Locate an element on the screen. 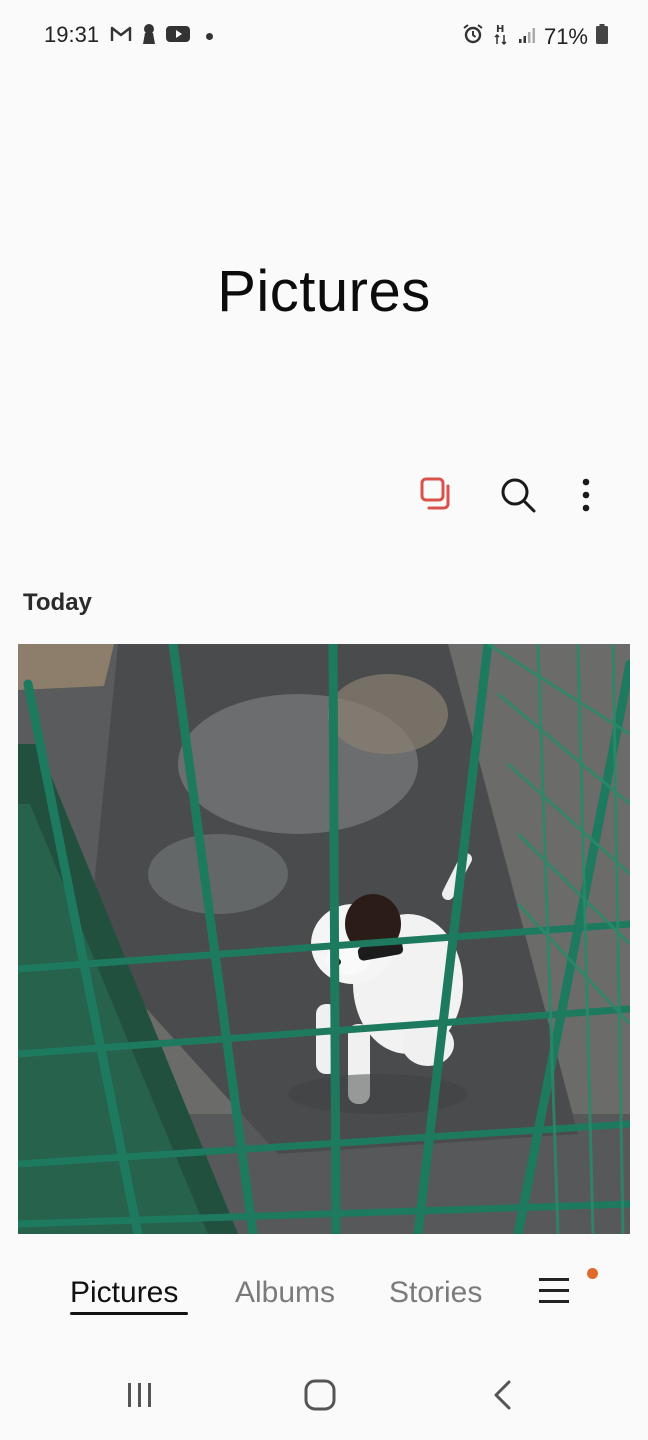 The image size is (648, 1440). keyhole-icon is located at coordinates (149, 36).